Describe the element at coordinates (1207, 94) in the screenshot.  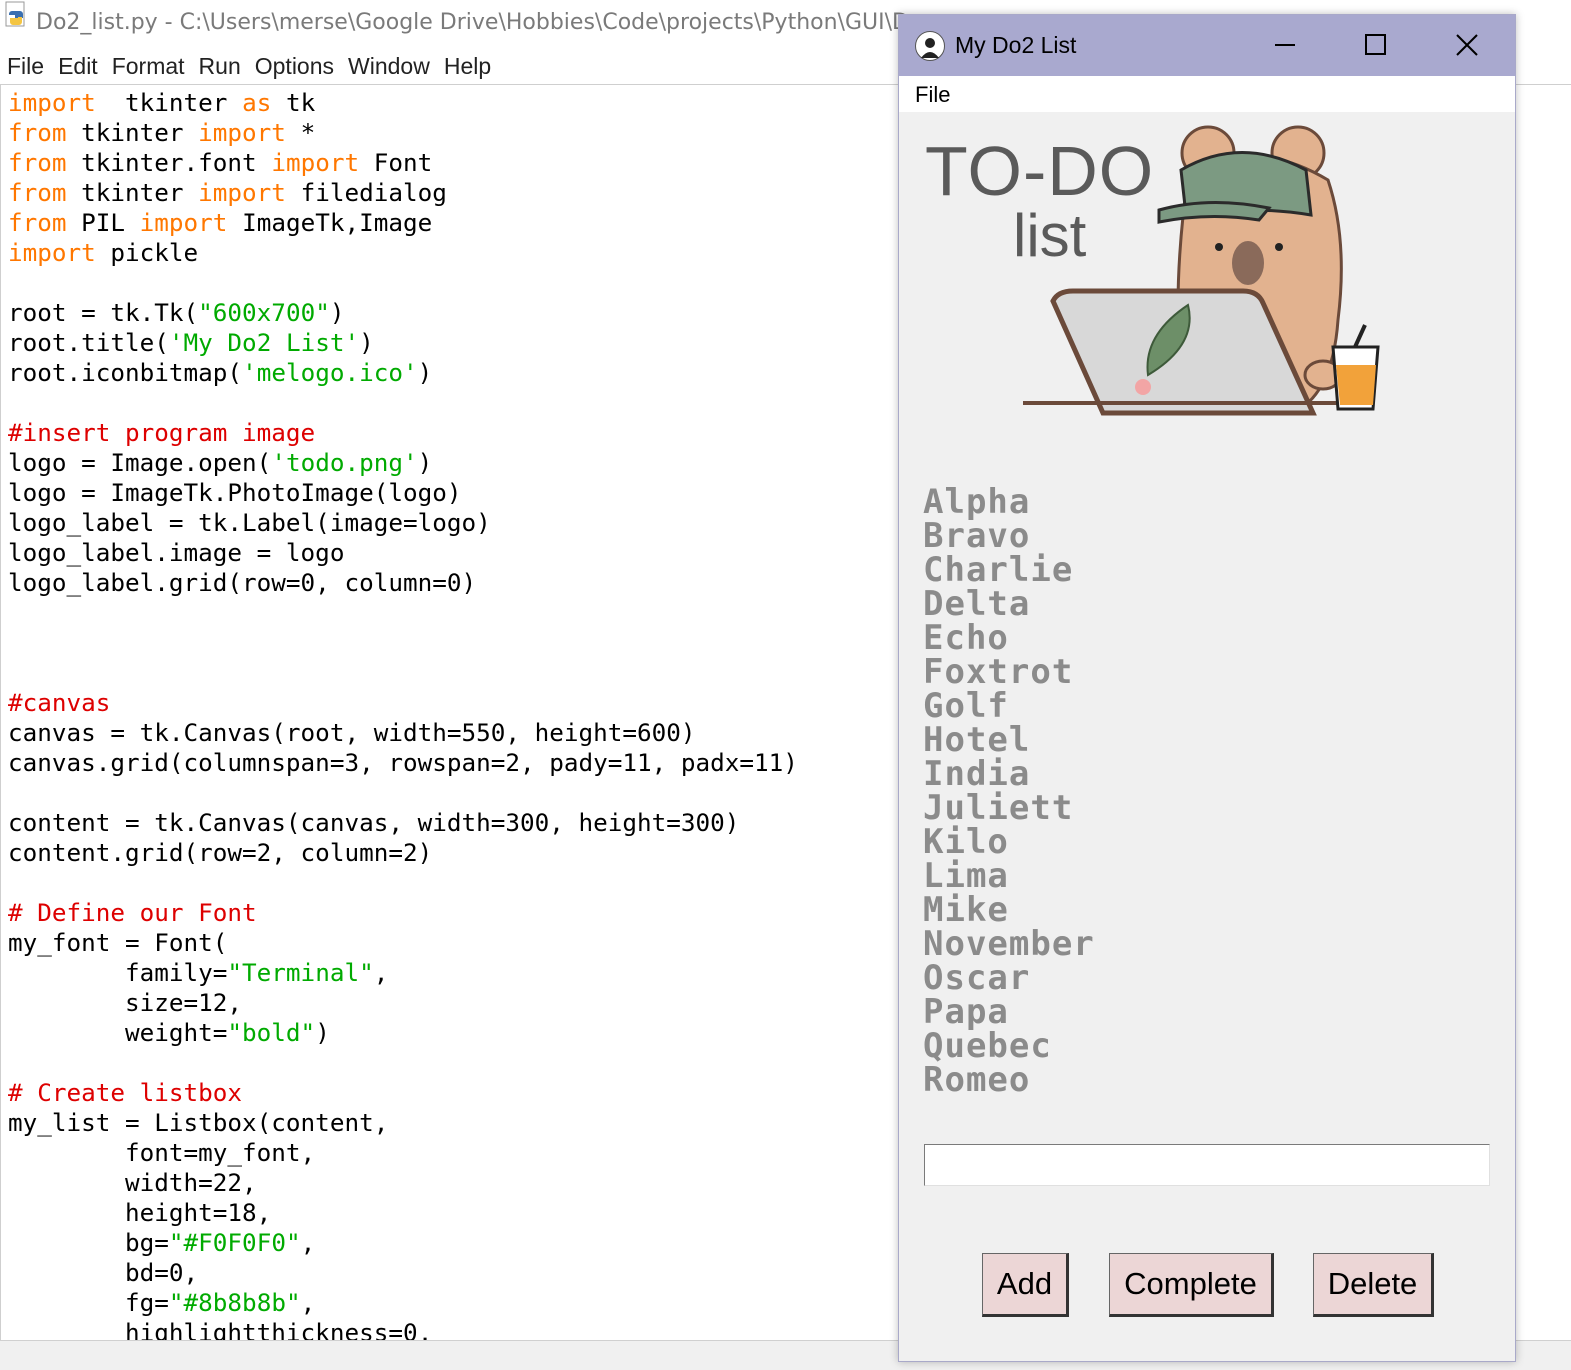
I see `app-menubar: File` at that location.